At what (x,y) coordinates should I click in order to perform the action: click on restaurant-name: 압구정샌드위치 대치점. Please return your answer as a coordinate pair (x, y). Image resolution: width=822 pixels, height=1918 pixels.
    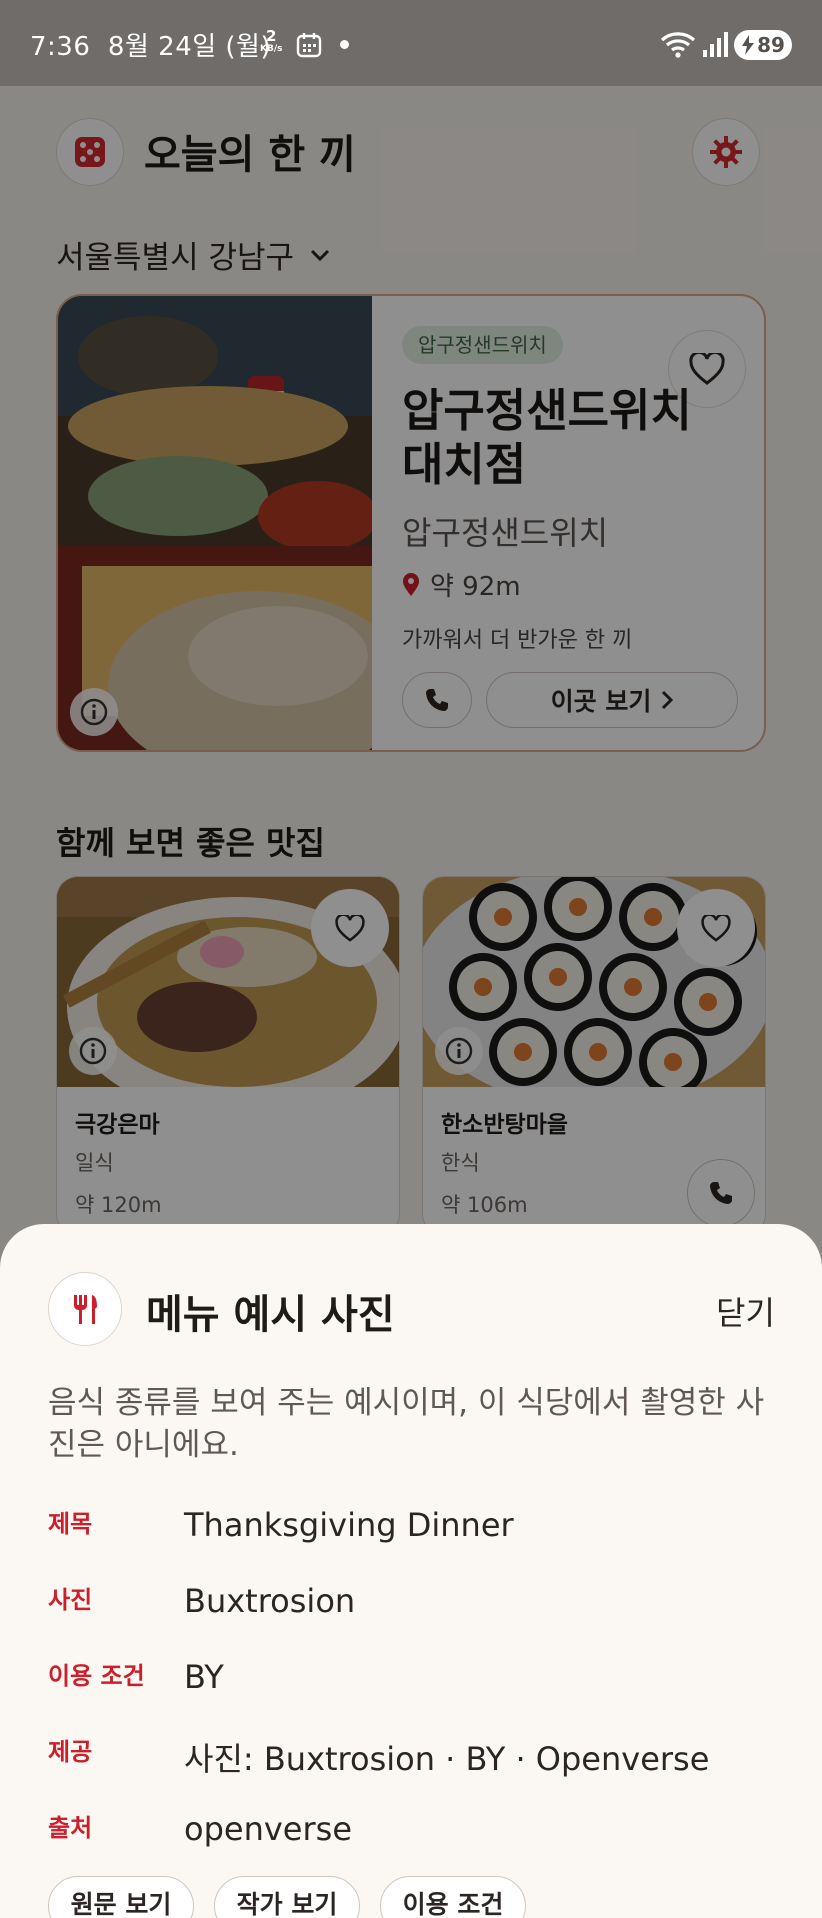
    Looking at the image, I should click on (547, 437).